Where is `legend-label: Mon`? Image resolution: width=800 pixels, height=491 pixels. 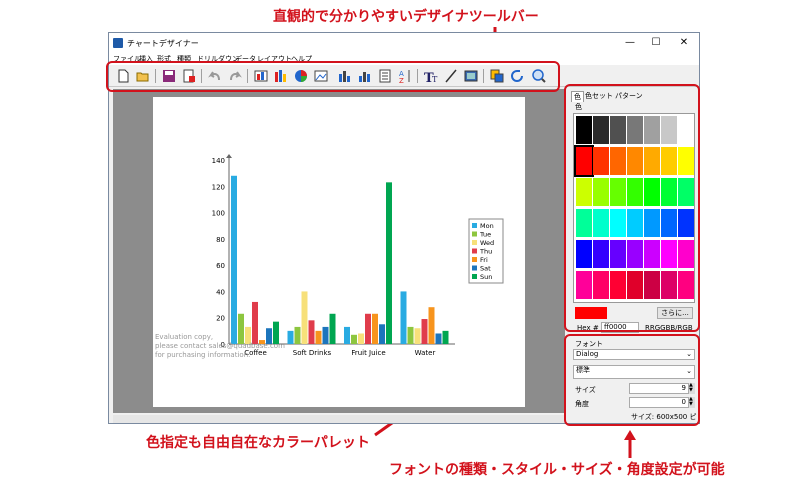
legend-label: Mon is located at coordinates (487, 226).